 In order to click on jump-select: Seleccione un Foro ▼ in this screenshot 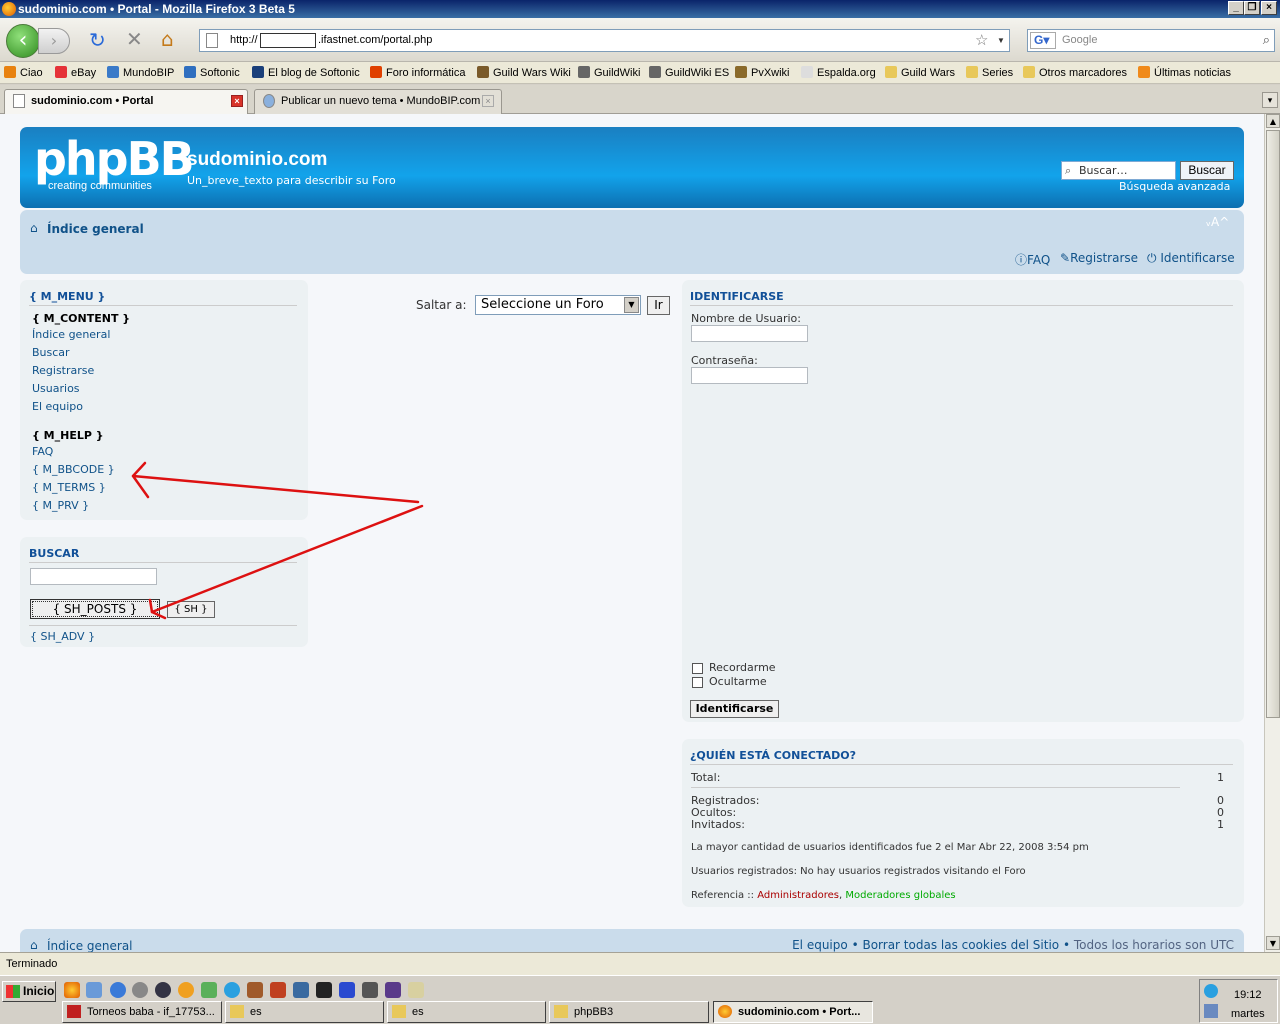, I will do `click(558, 305)`.